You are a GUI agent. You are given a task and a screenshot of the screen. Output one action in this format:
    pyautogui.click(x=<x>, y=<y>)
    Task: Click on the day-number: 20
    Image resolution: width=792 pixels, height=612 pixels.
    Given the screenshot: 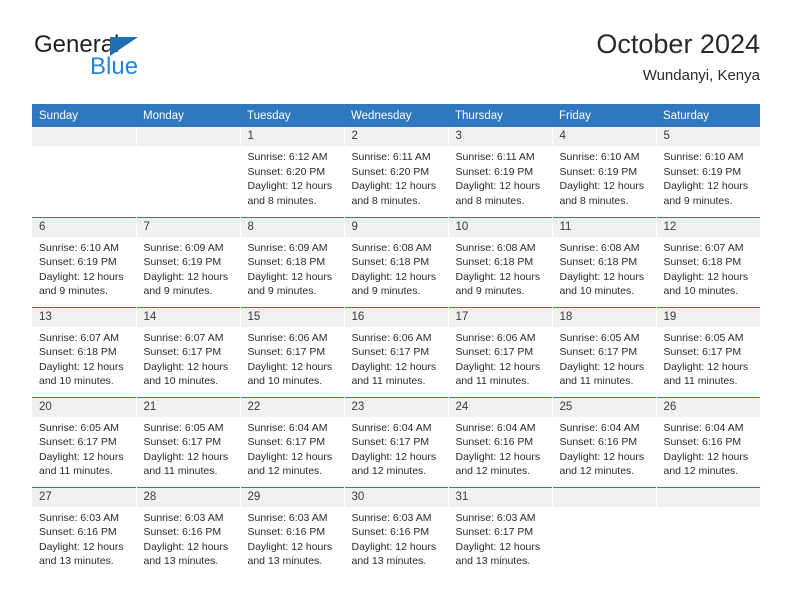 What is the action you would take?
    pyautogui.click(x=84, y=407)
    